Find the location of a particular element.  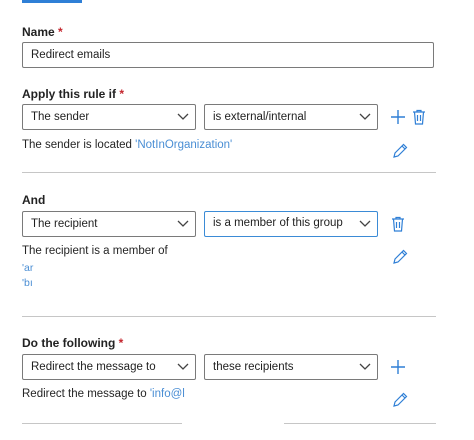

and-operator-select: is a member of this group is located at coordinates (291, 224).